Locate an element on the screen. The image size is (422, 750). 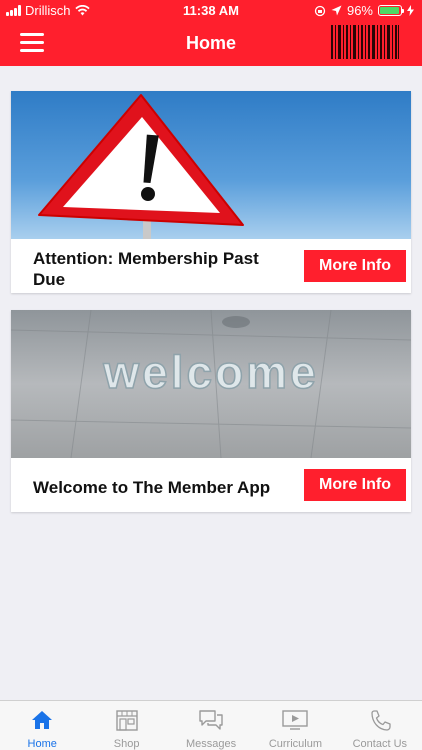
card-title: Attention: Membership Past Due is located at coordinates (146, 269).